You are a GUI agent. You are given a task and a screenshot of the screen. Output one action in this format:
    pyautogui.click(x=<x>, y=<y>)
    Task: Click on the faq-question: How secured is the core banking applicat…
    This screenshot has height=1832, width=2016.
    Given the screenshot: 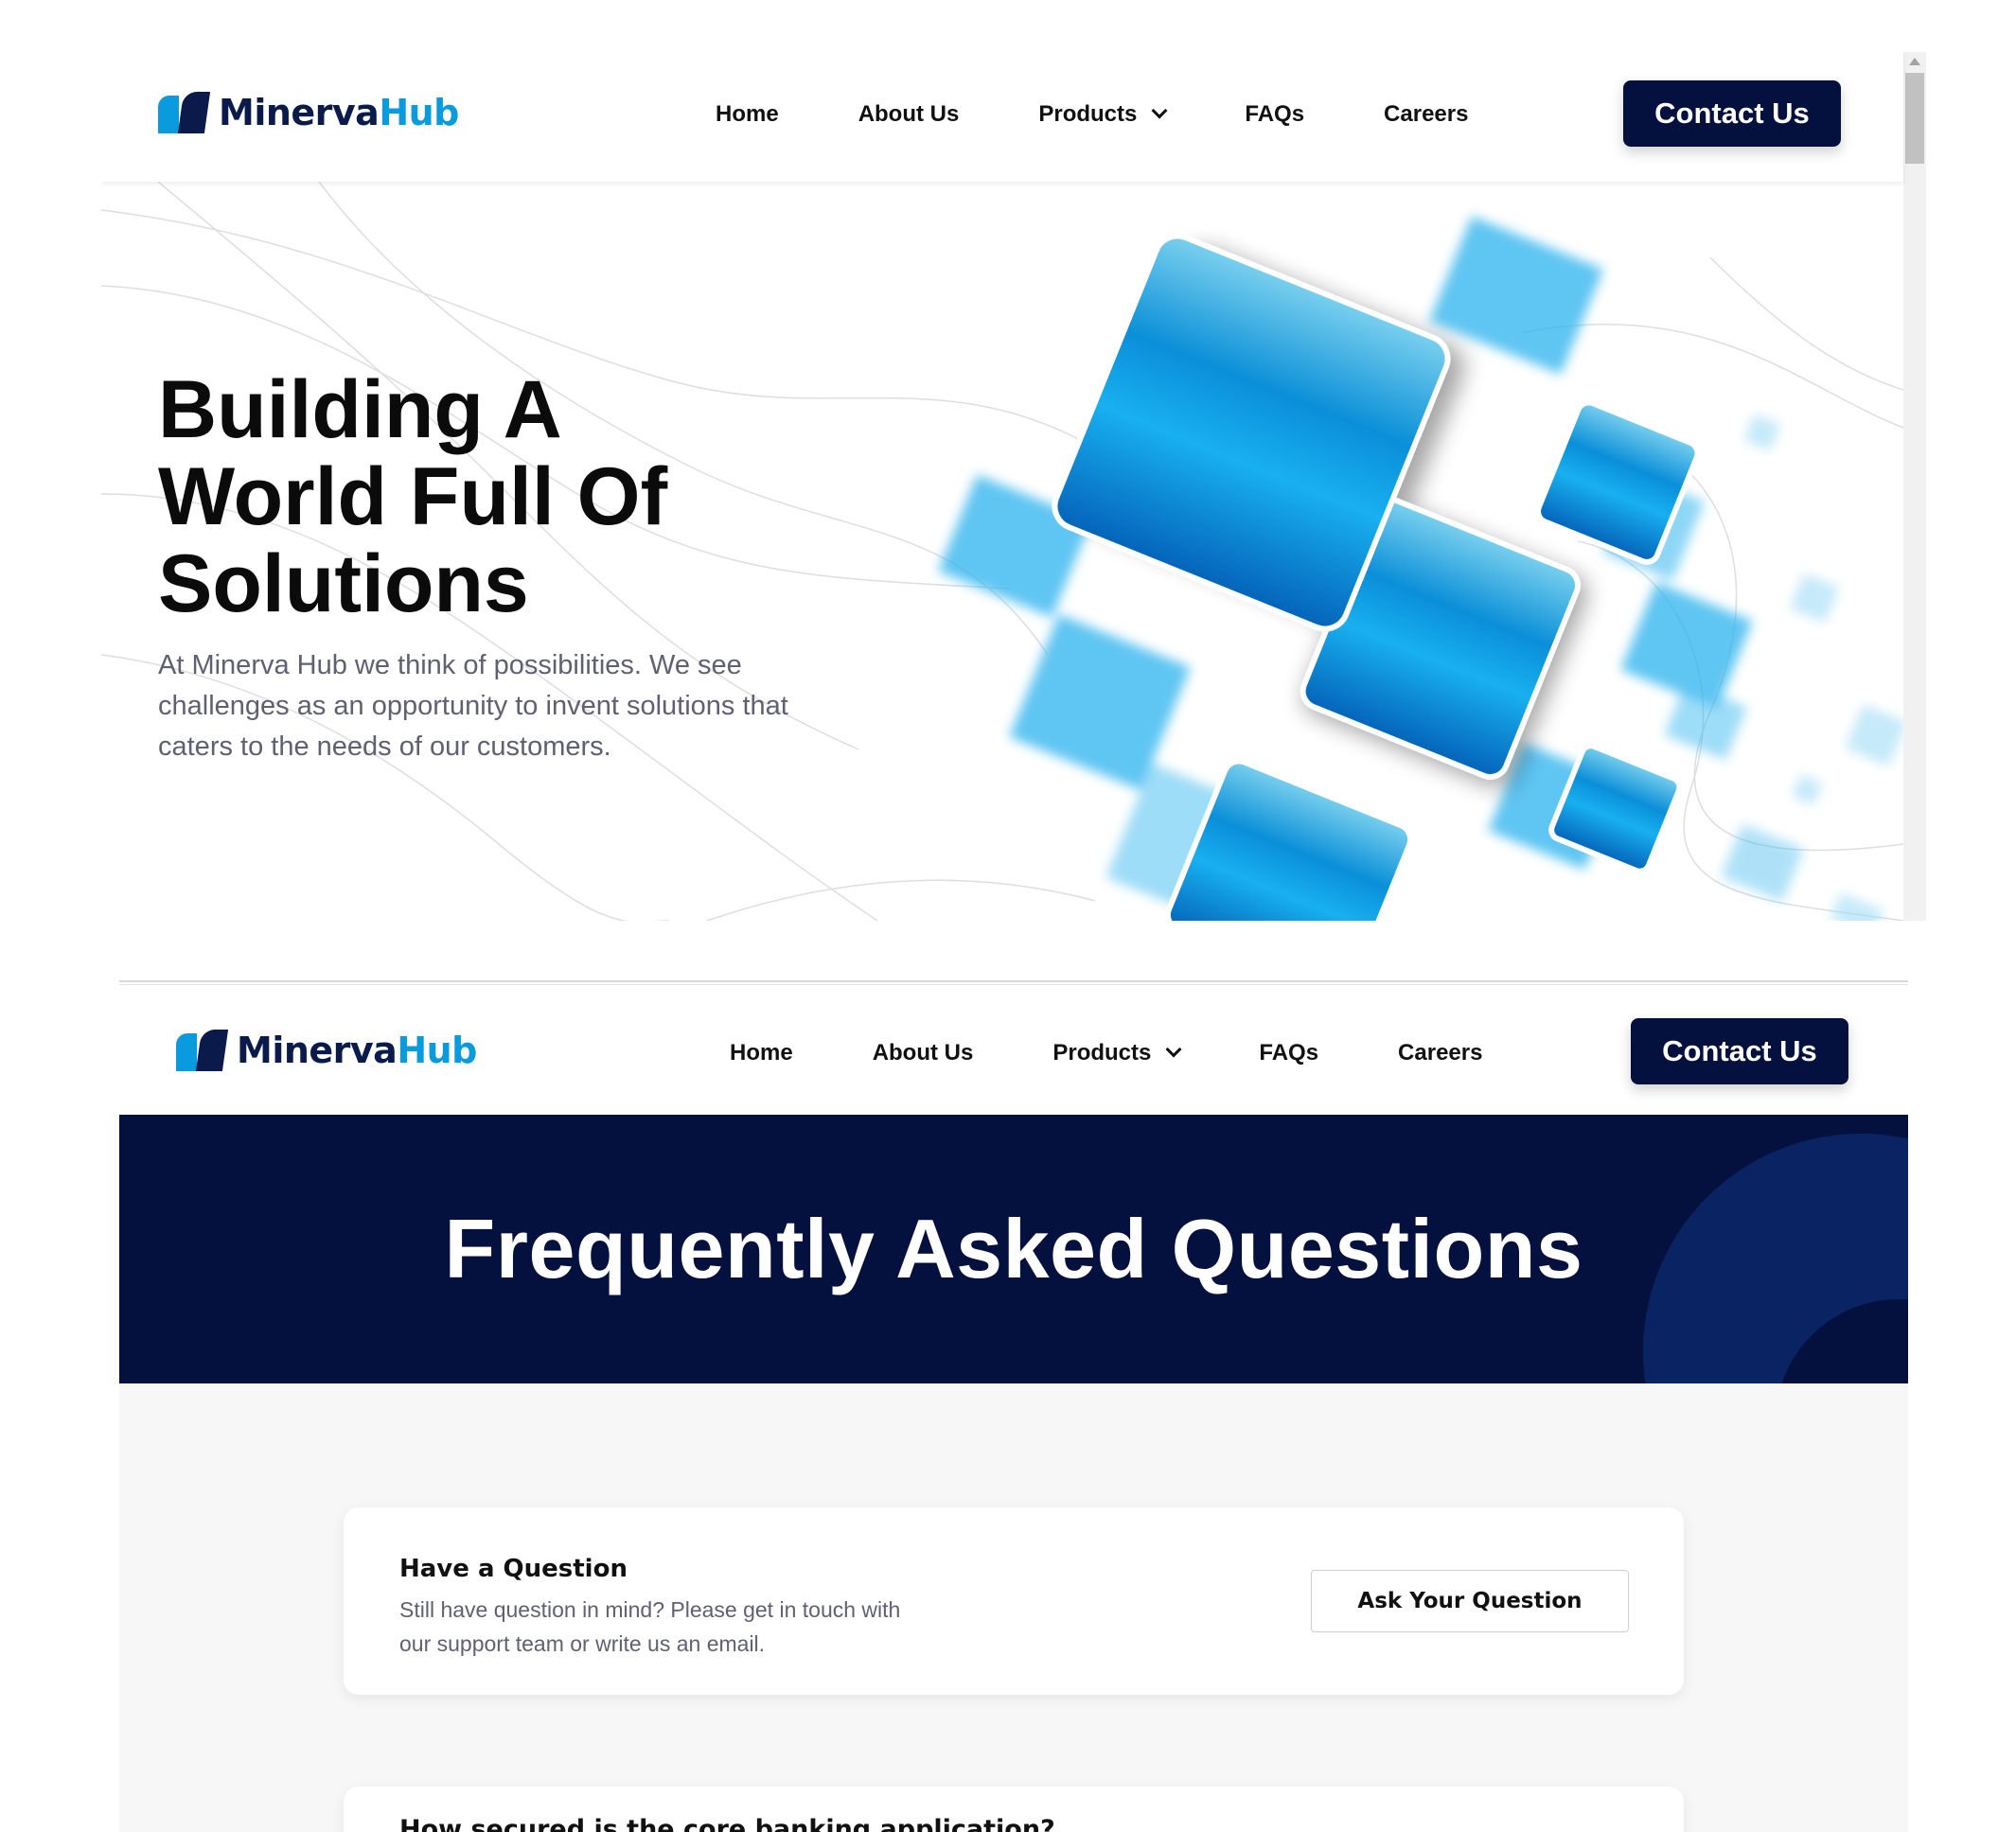 What is the action you would take?
    pyautogui.click(x=727, y=1823)
    